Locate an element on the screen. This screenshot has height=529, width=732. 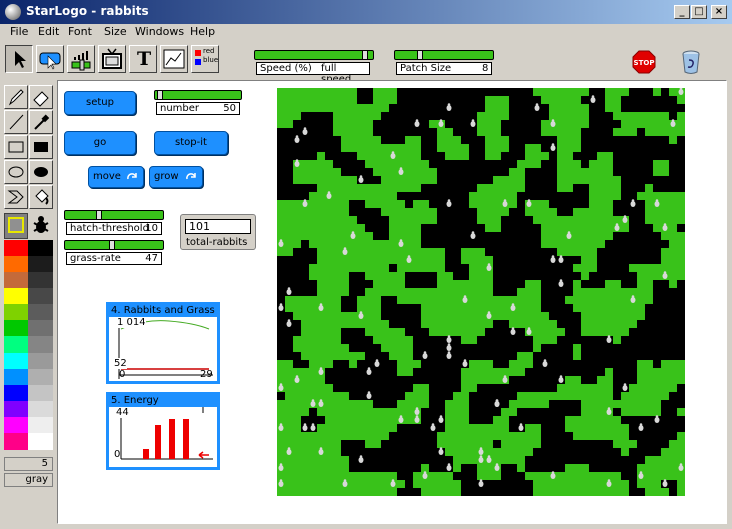
rabbit-turtle-icon is located at coordinates (297, 139).